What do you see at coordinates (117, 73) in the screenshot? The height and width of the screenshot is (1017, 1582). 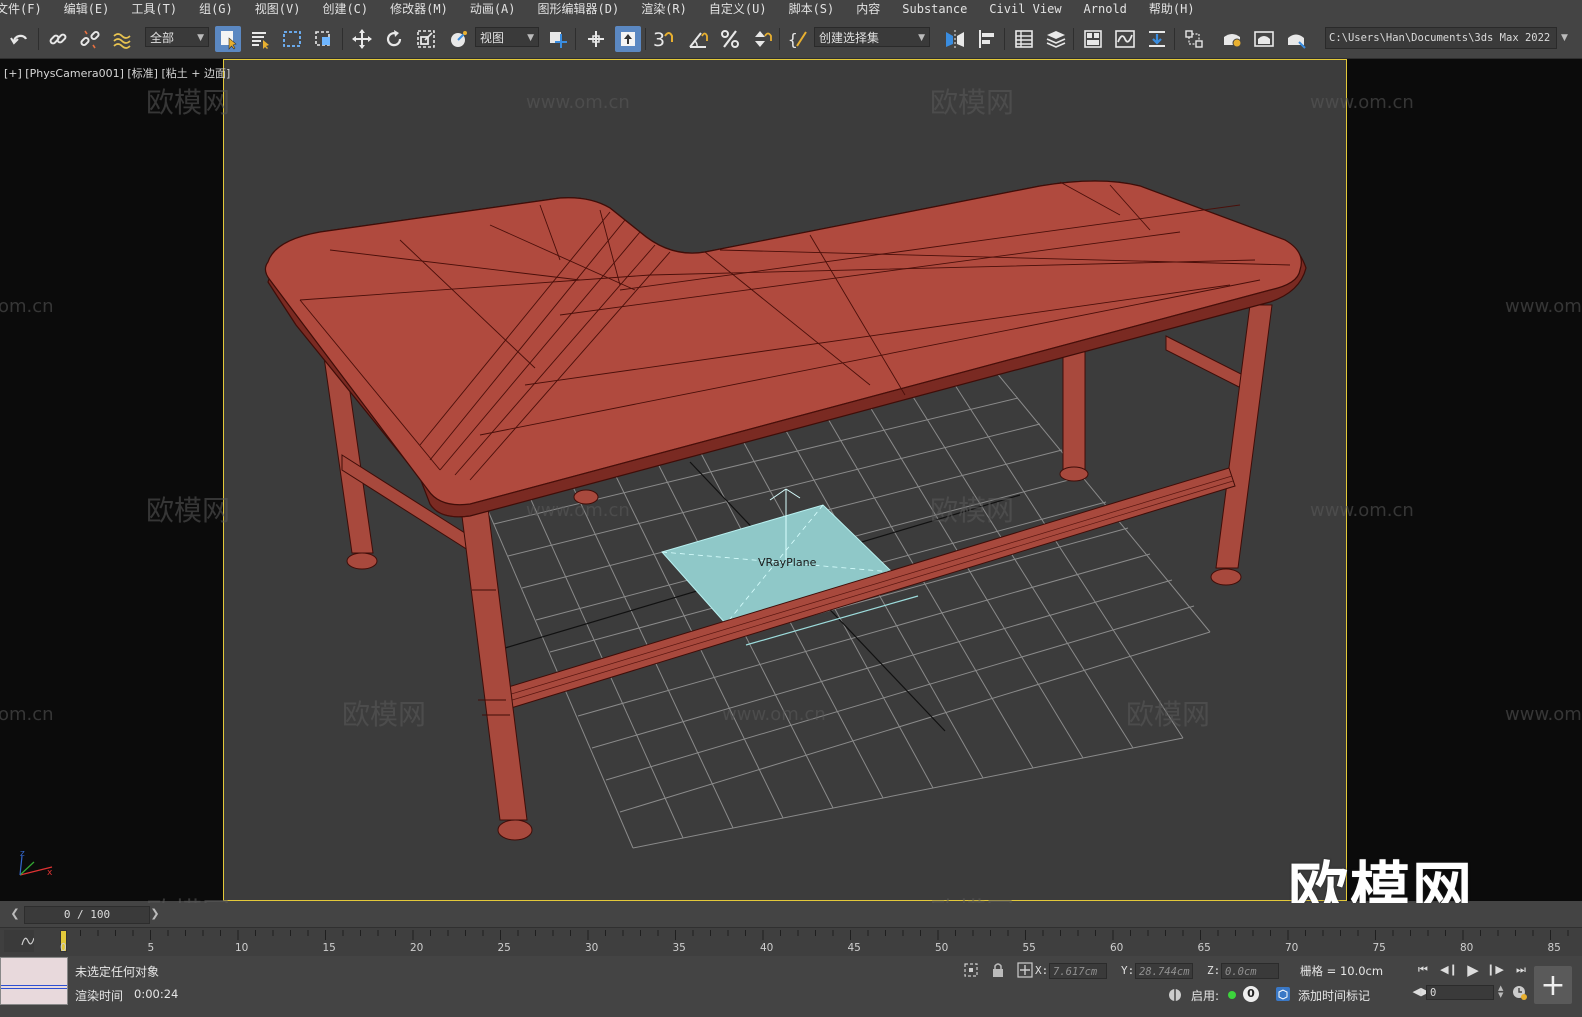 I see `viewport-label: [+] [PhysCamera001] [标准] [粘土 + 边面]` at bounding box center [117, 73].